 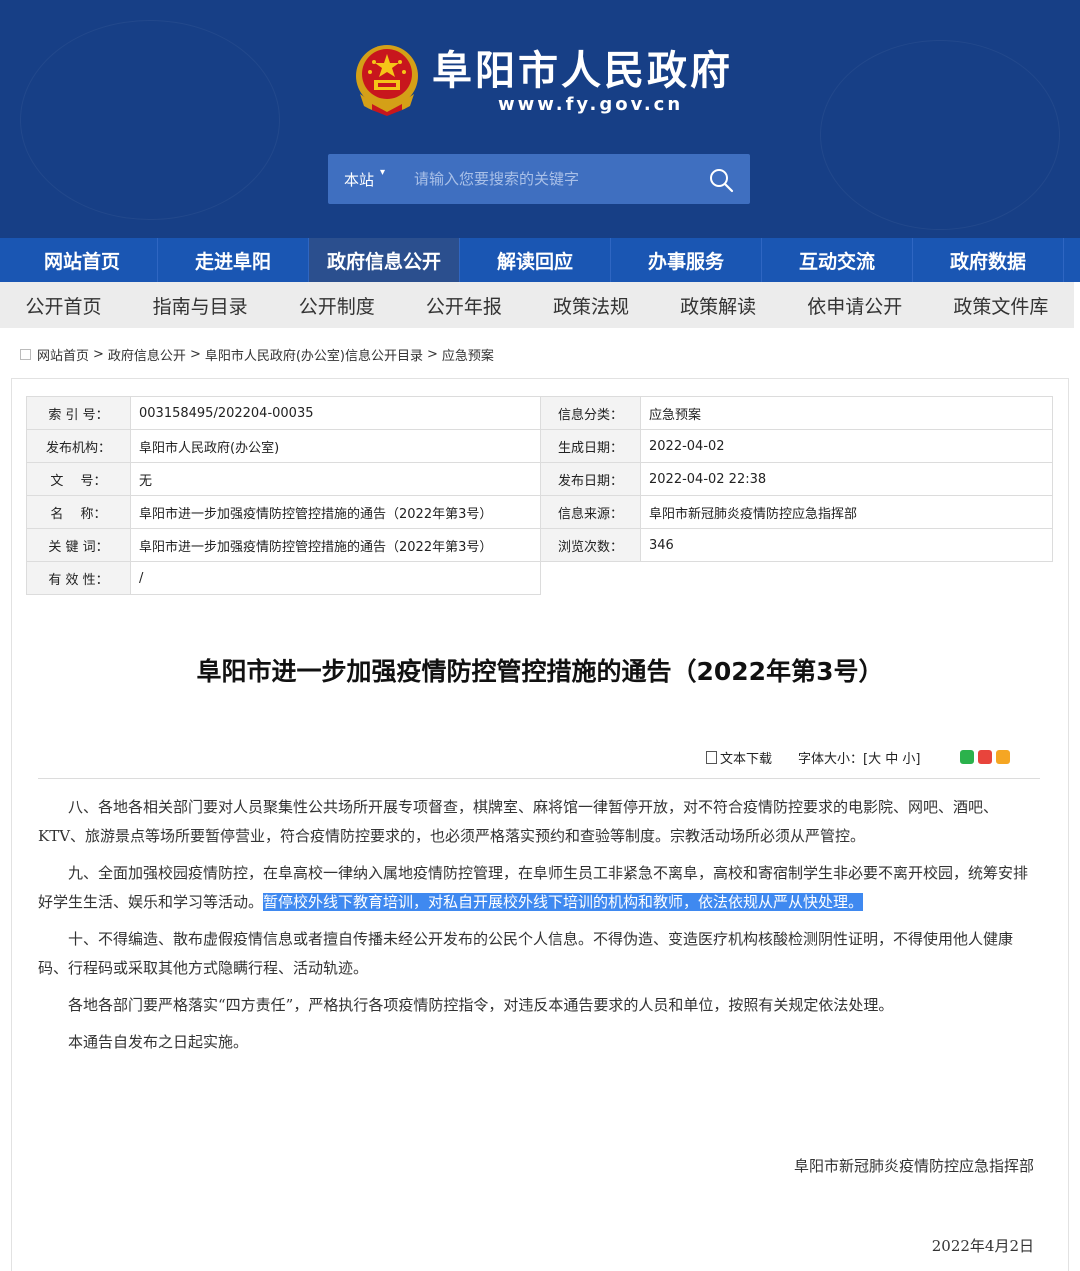 What do you see at coordinates (464, 305) in the screenshot?
I see `subnav-item-annual-report: 公开年报` at bounding box center [464, 305].